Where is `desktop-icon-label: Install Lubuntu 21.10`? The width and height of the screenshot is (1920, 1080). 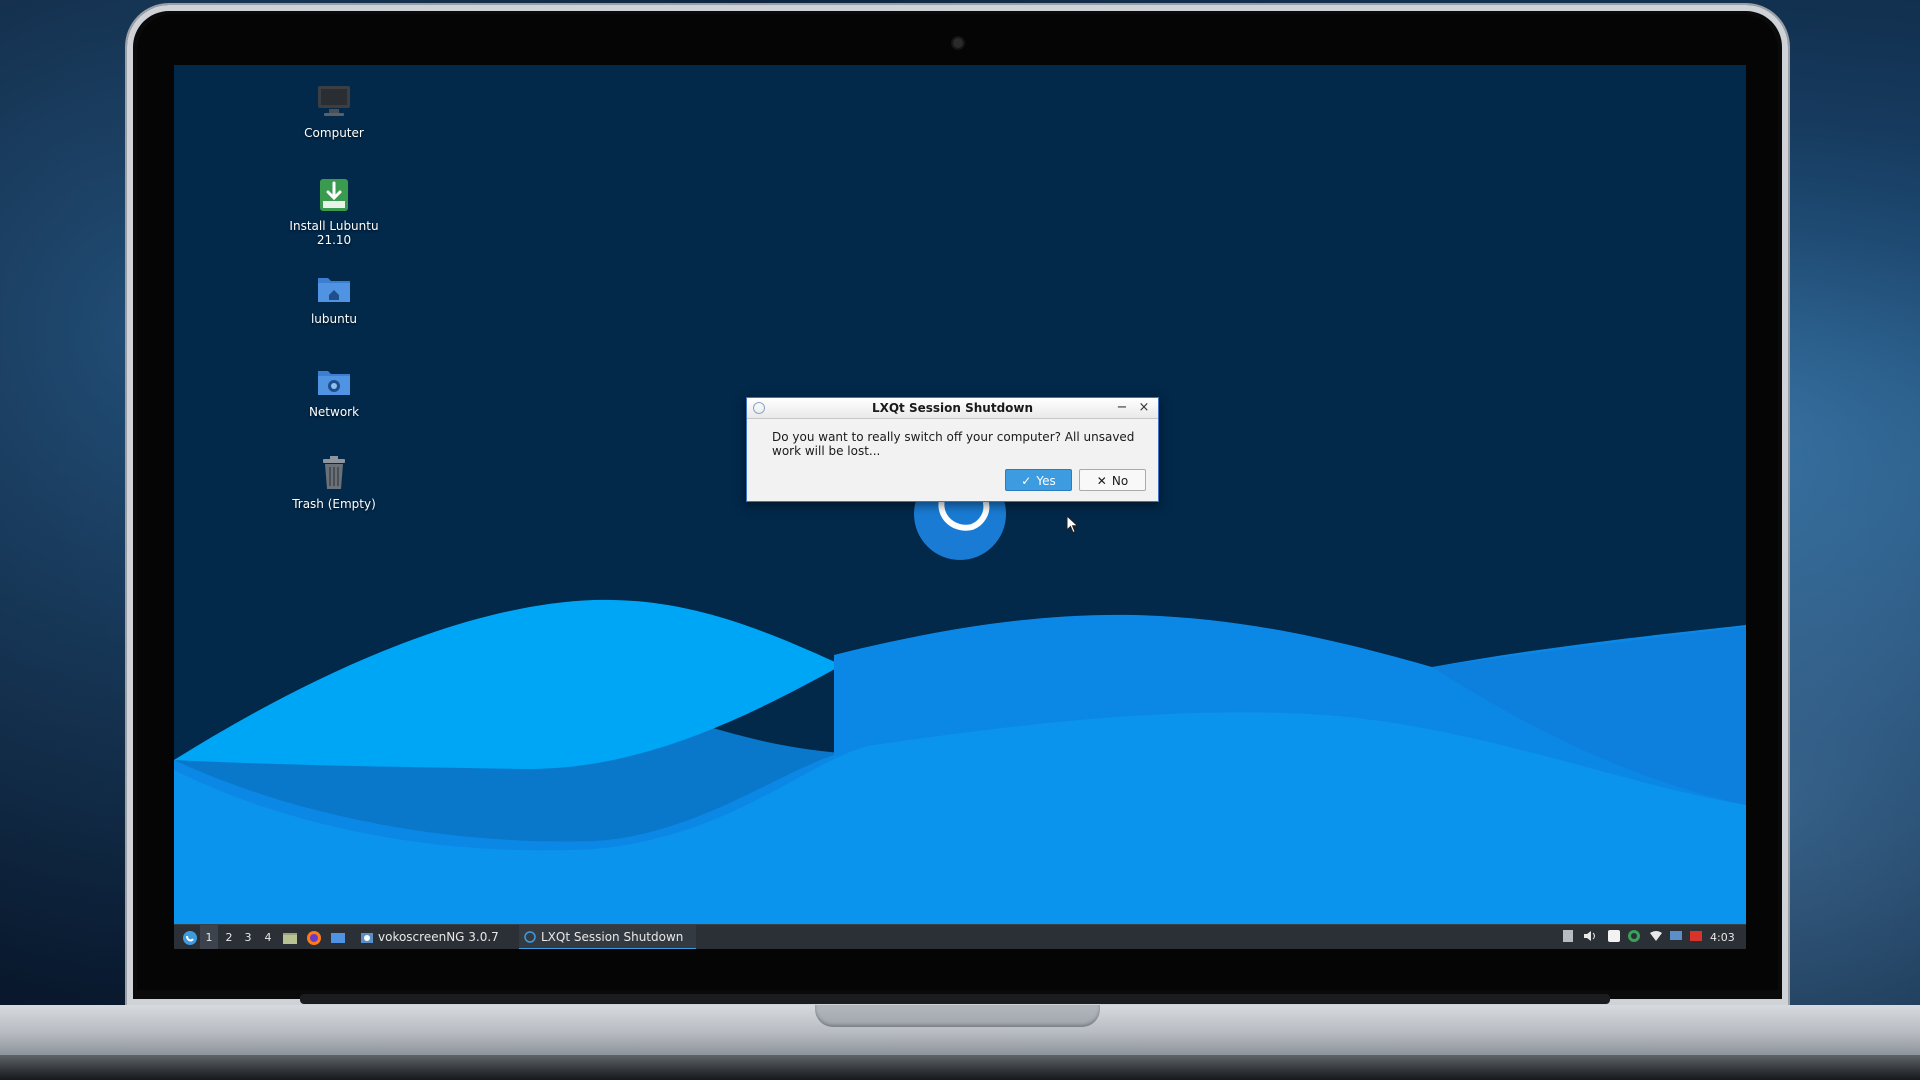
desktop-icon-label: Install Lubuntu 21.10 is located at coordinates (334, 233).